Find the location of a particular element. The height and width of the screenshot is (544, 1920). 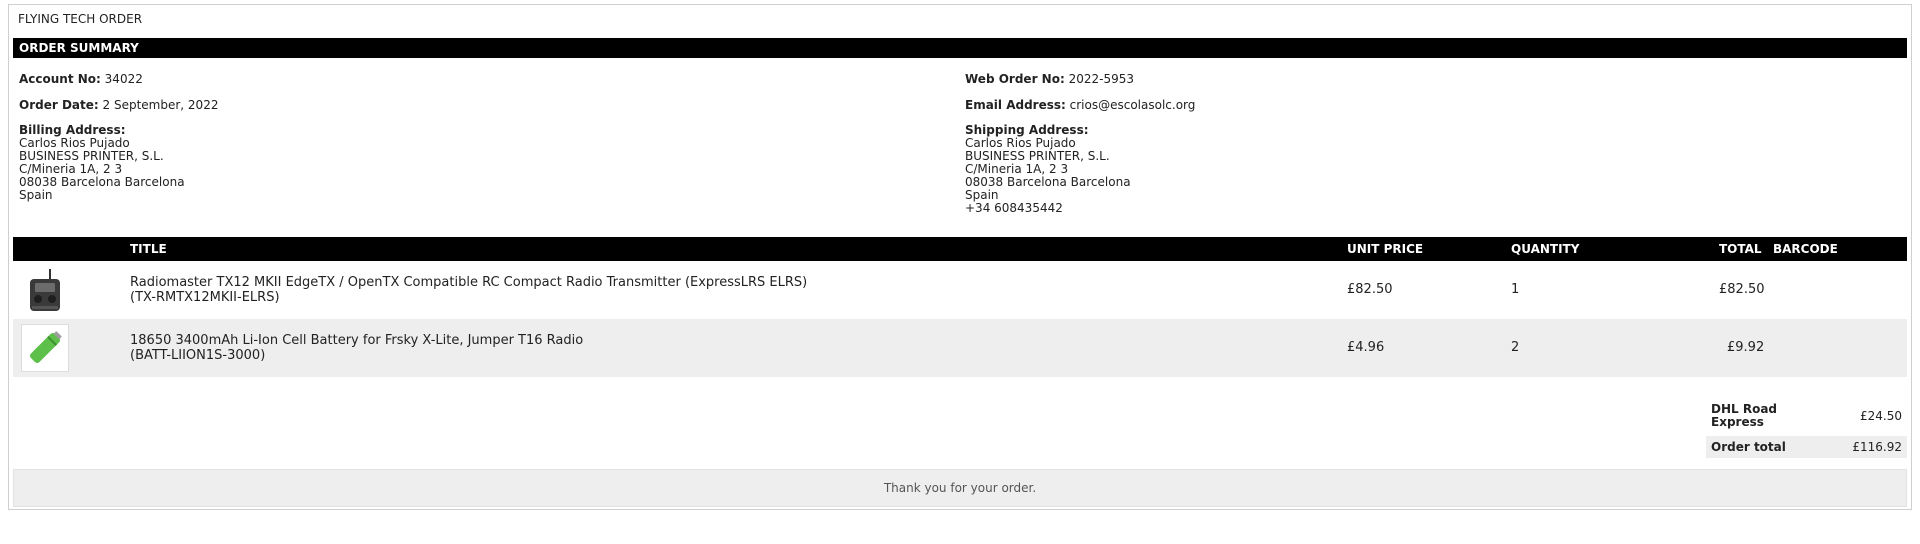

order-date: Order Date: 2 September, 2022 is located at coordinates (118, 105).